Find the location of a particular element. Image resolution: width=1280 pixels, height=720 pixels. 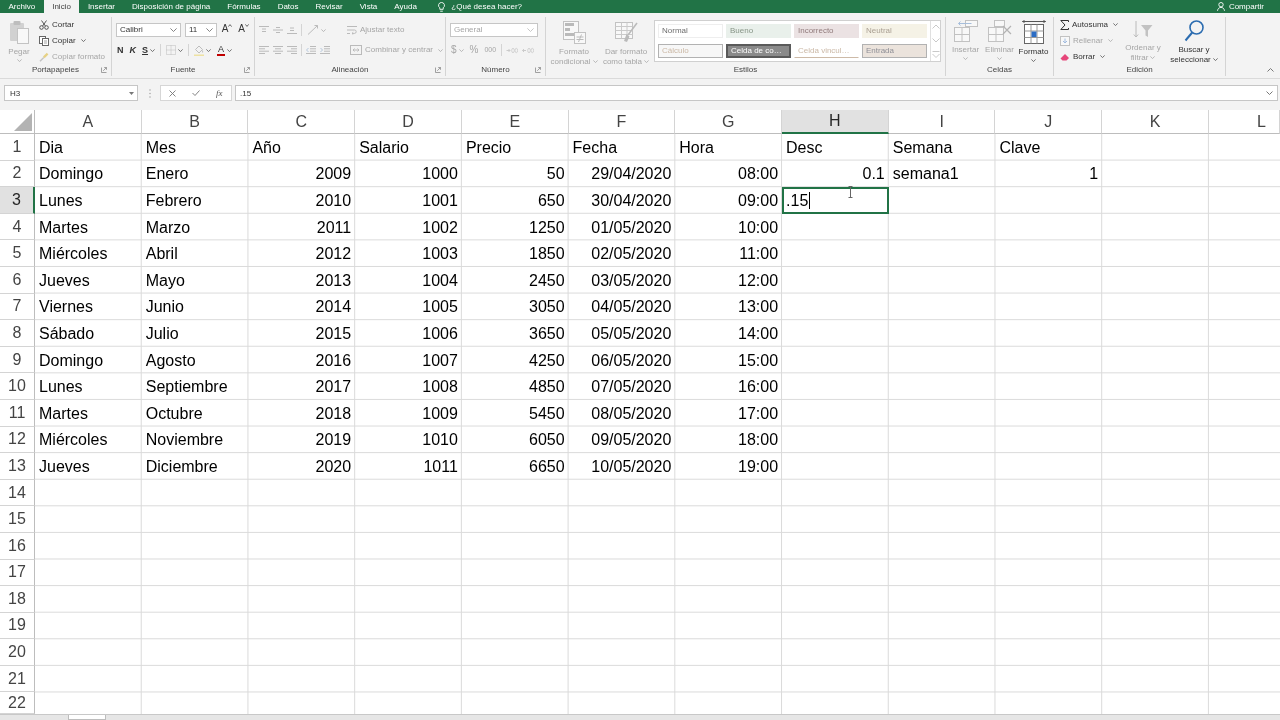

table-cell-text: 3650 is located at coordinates (547, 333).